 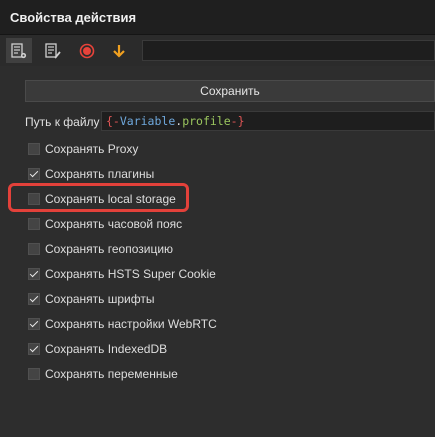 What do you see at coordinates (100, 299) in the screenshot?
I see `option-label: Сохранять шрифты` at bounding box center [100, 299].